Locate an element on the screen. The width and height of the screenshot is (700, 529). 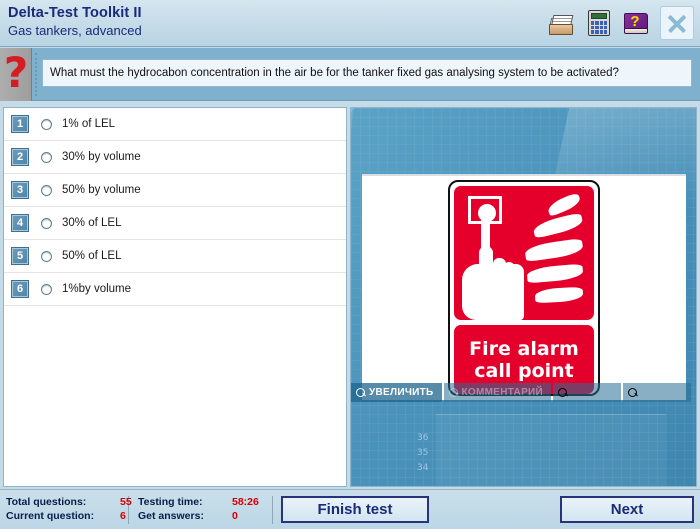
hand-icon is located at coordinates (493, 283).